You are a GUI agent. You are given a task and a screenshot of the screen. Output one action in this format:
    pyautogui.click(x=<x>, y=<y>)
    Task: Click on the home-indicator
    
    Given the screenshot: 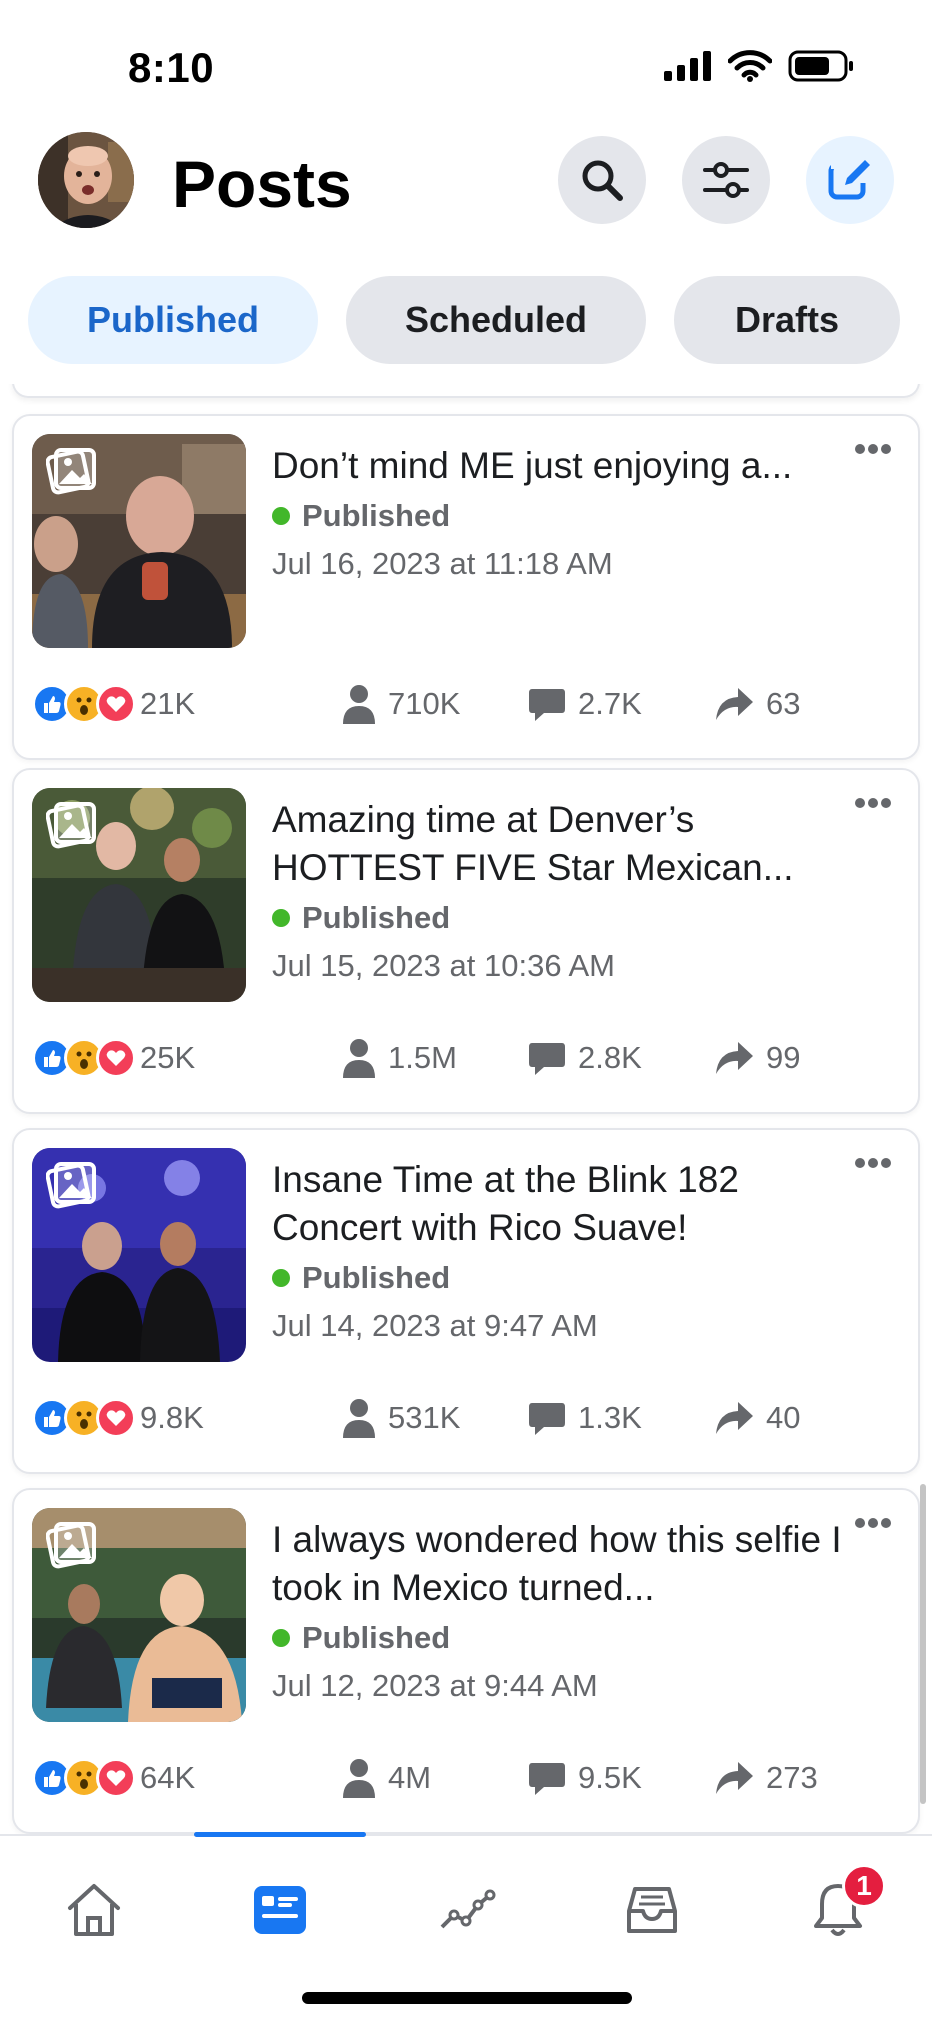 What is the action you would take?
    pyautogui.click(x=467, y=1998)
    